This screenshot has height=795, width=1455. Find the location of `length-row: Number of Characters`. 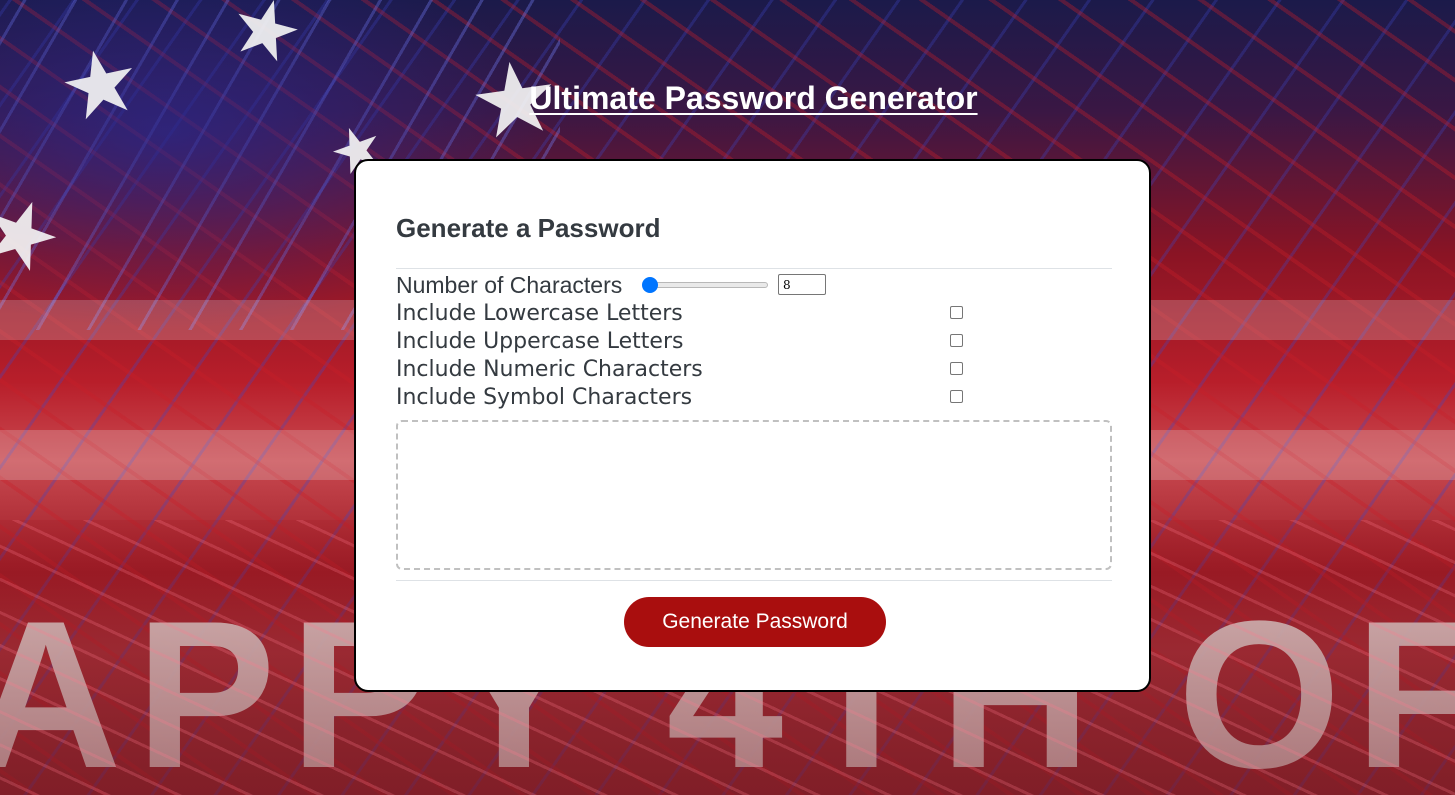

length-row: Number of Characters is located at coordinates (646, 285).